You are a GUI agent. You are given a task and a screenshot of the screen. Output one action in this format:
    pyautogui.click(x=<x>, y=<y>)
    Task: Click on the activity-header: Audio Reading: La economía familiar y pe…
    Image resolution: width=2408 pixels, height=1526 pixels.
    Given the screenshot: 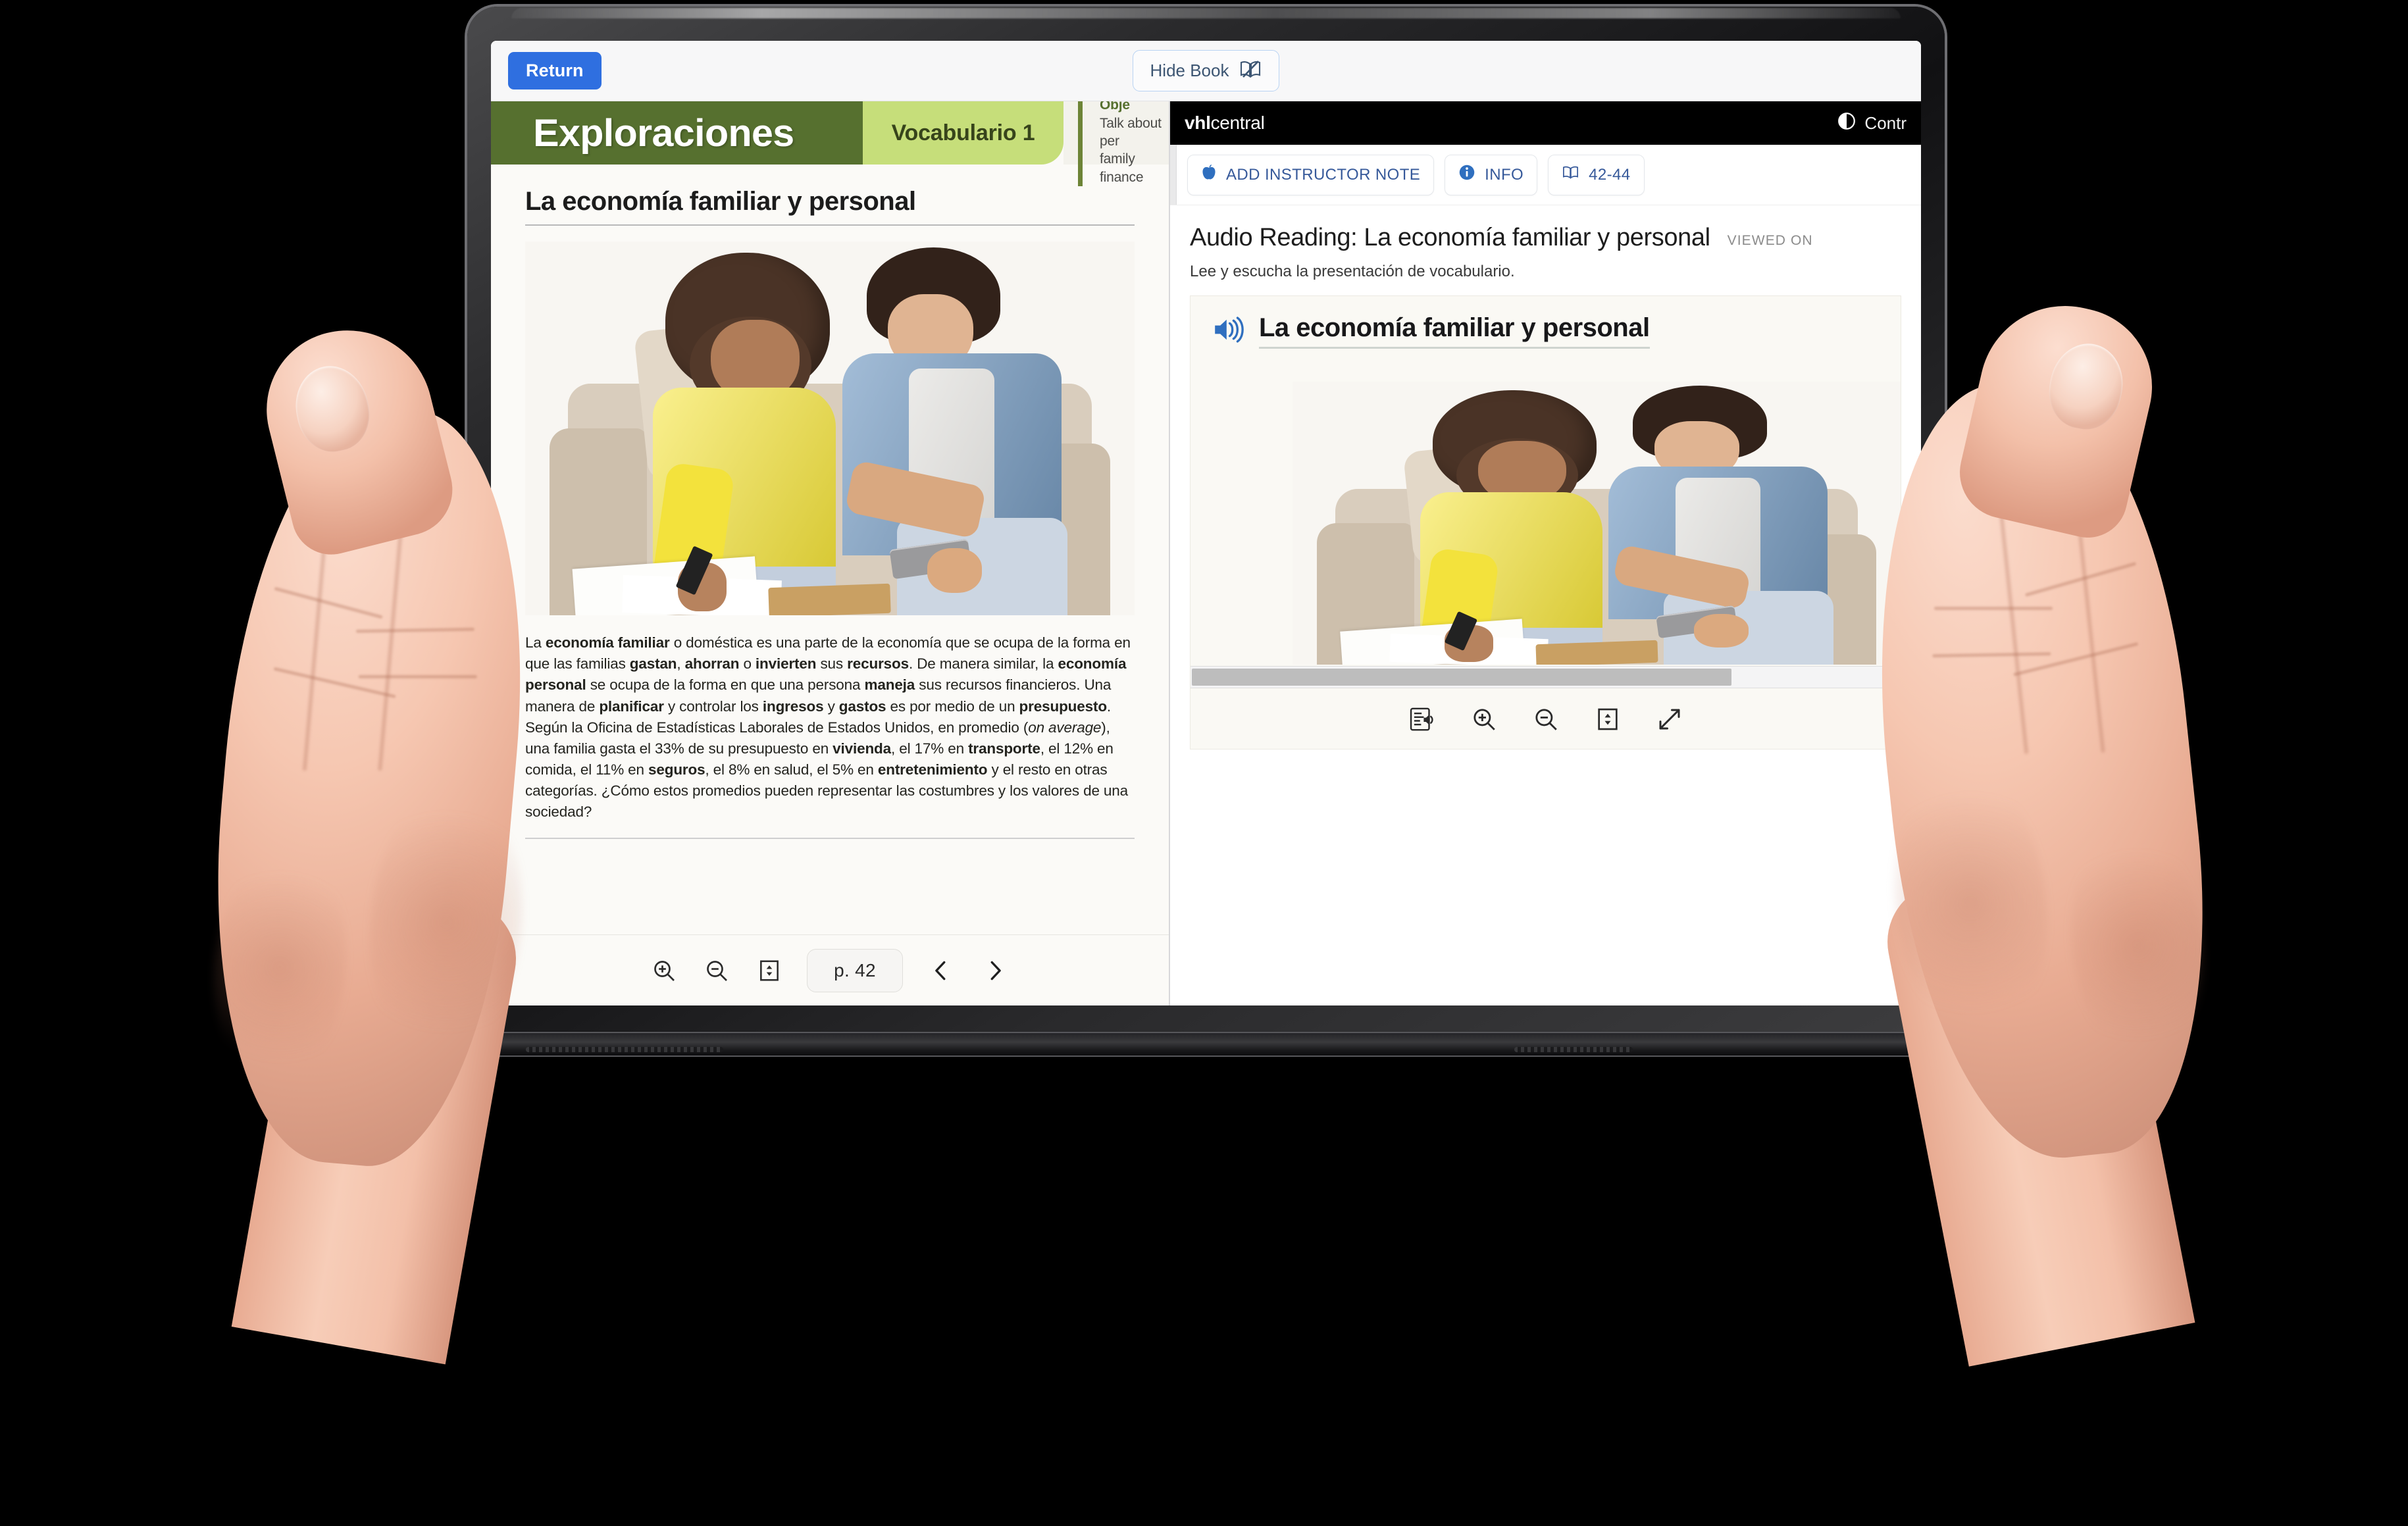 What is the action you would take?
    pyautogui.click(x=1546, y=238)
    